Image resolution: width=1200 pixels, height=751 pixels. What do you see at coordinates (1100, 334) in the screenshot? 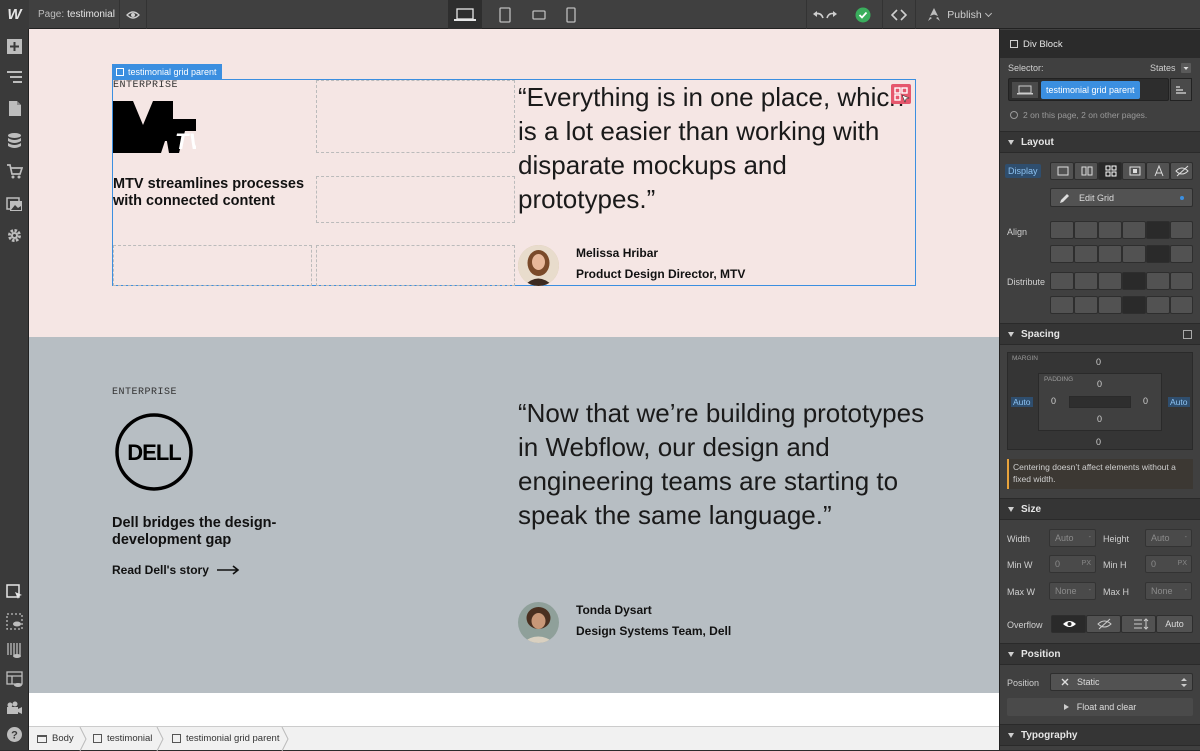
I see `spacing-section-header: Spacing` at bounding box center [1100, 334].